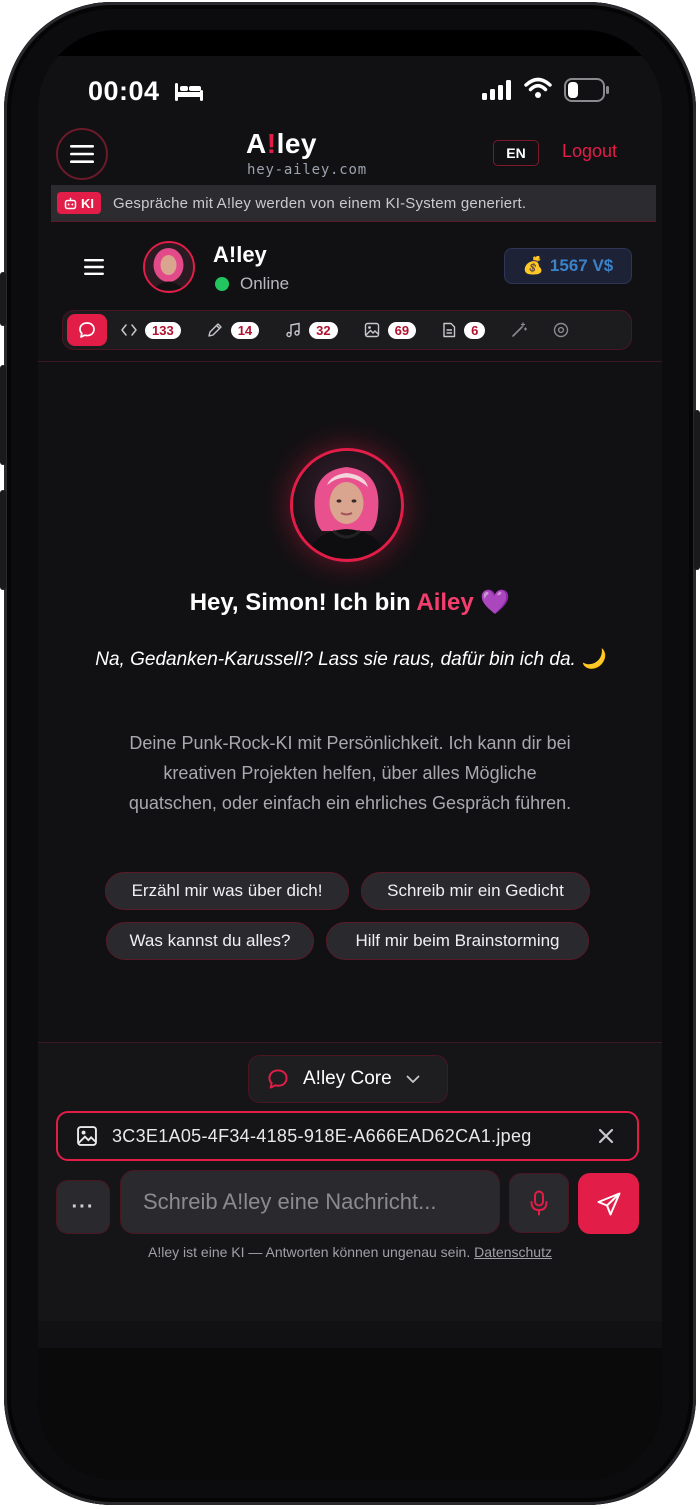 Image resolution: width=700 pixels, height=1509 pixels. What do you see at coordinates (124, 91) in the screenshot?
I see `status-time: 00:04` at bounding box center [124, 91].